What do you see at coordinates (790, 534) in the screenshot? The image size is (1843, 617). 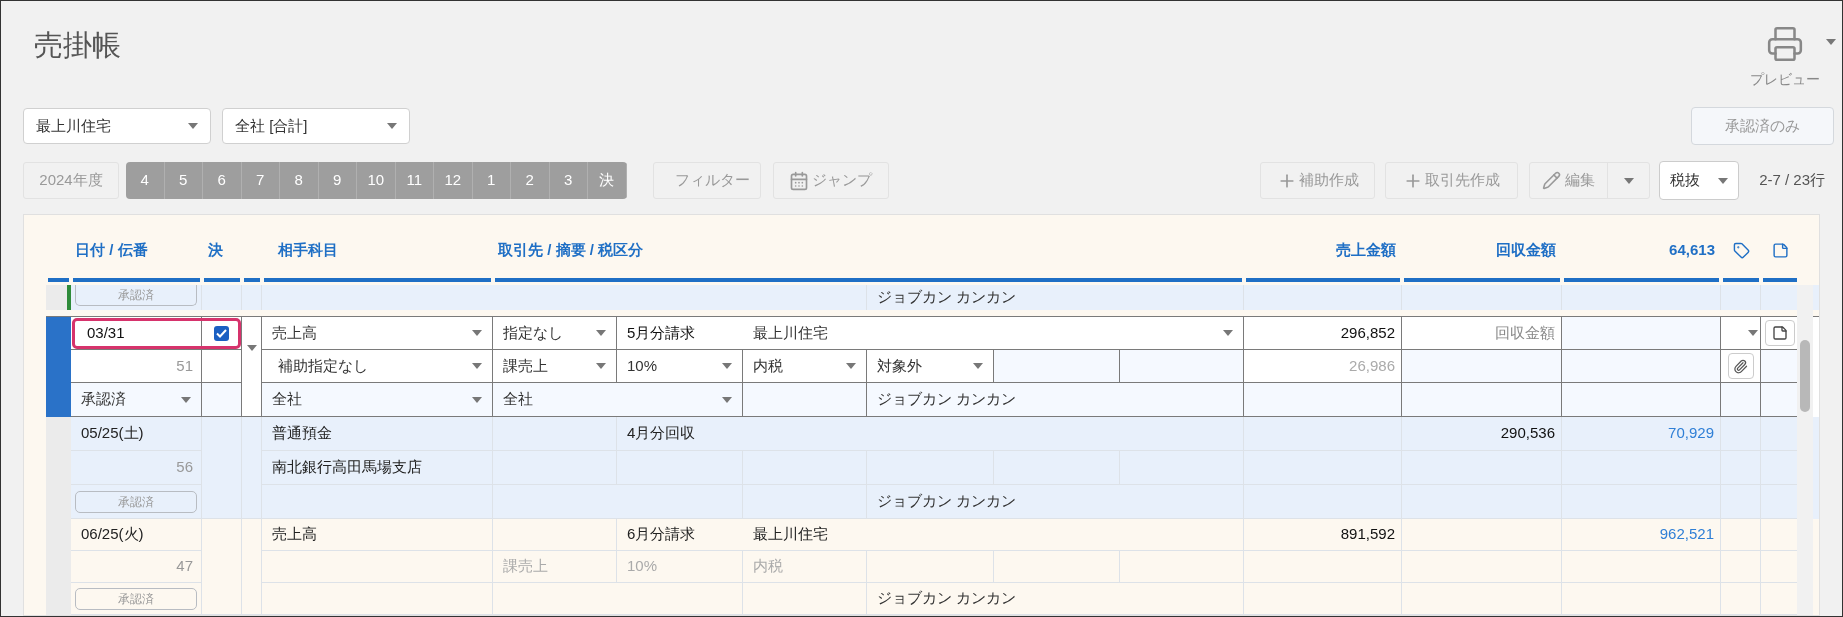 I see `partner-name: 最上川住宅` at bounding box center [790, 534].